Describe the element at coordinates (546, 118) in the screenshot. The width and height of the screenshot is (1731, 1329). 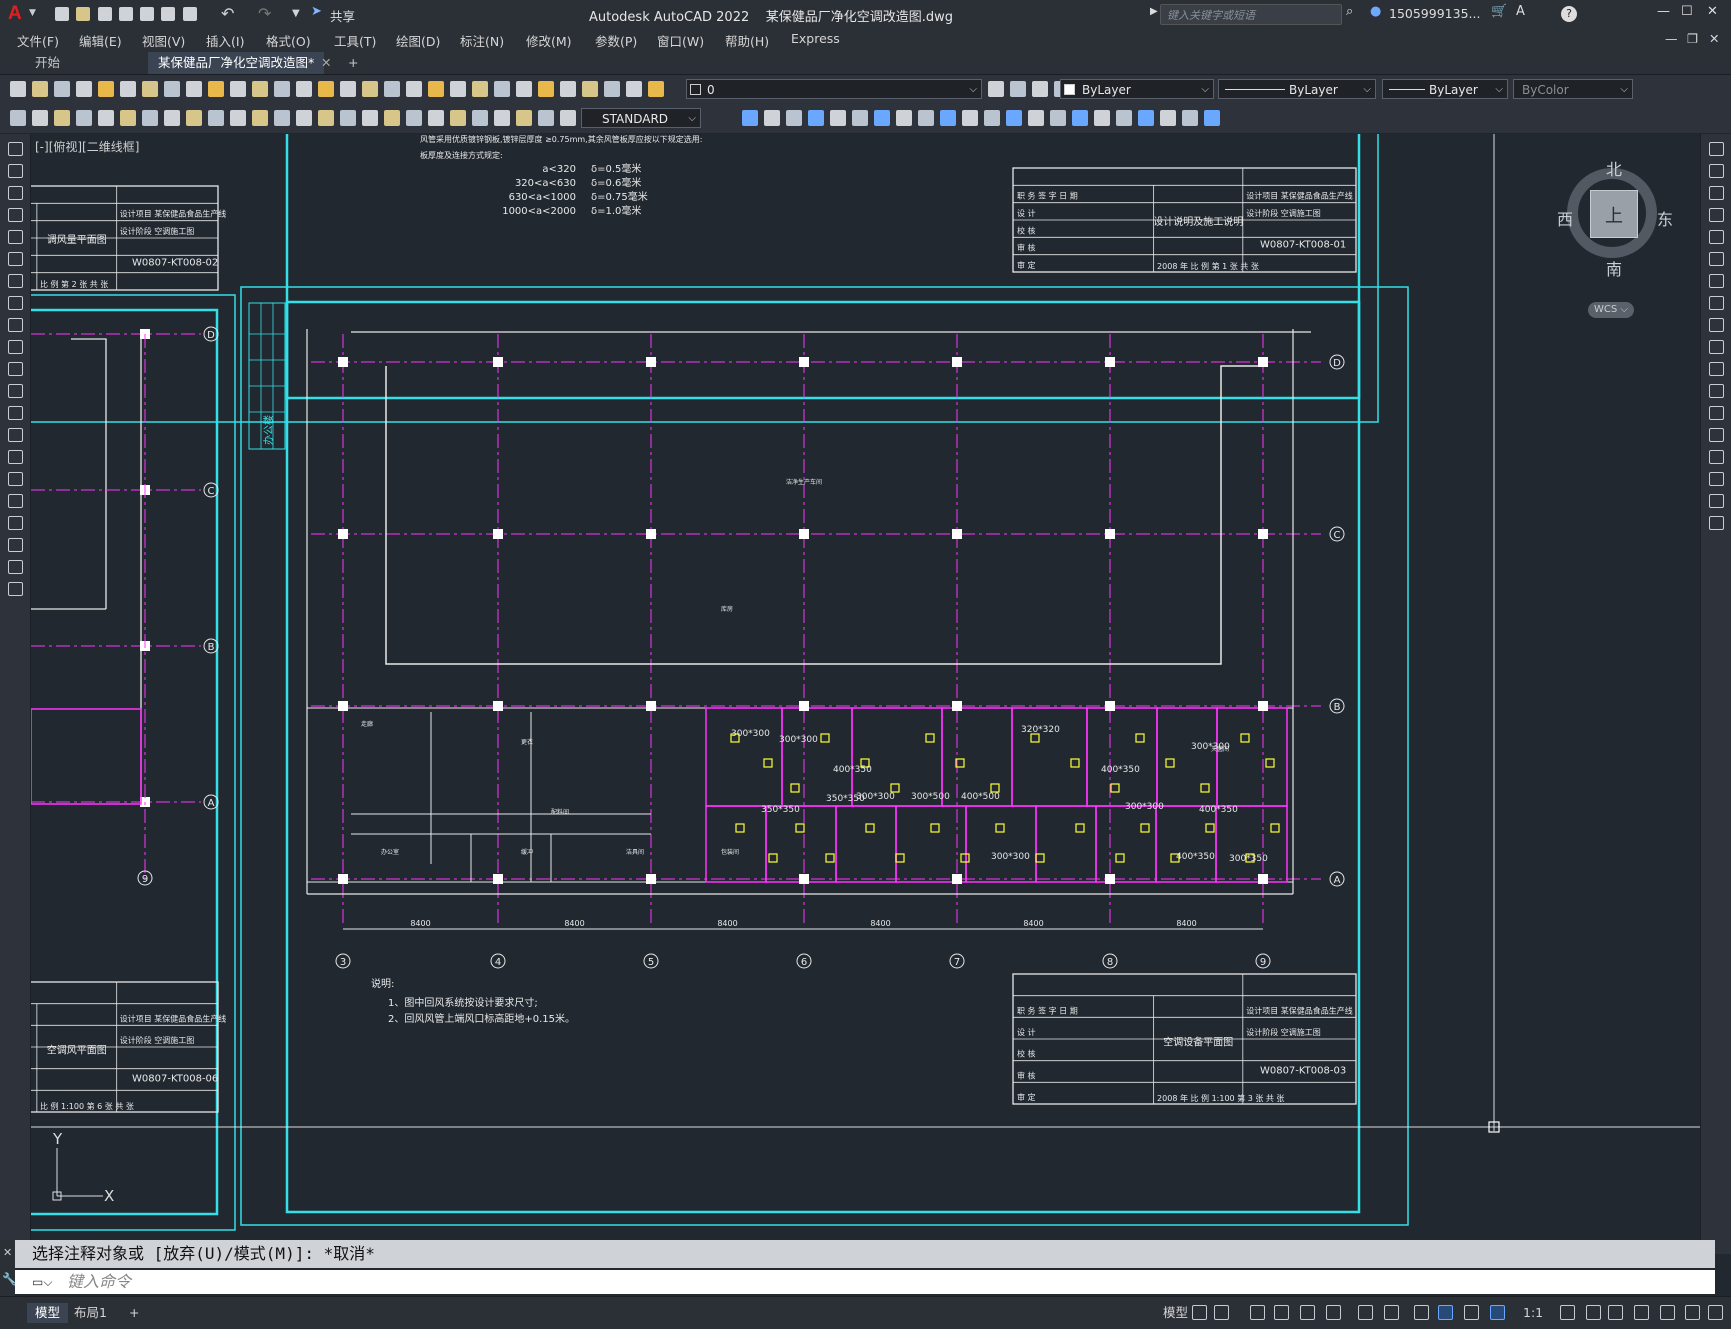
I see `dimension-tool-25-icon` at that location.